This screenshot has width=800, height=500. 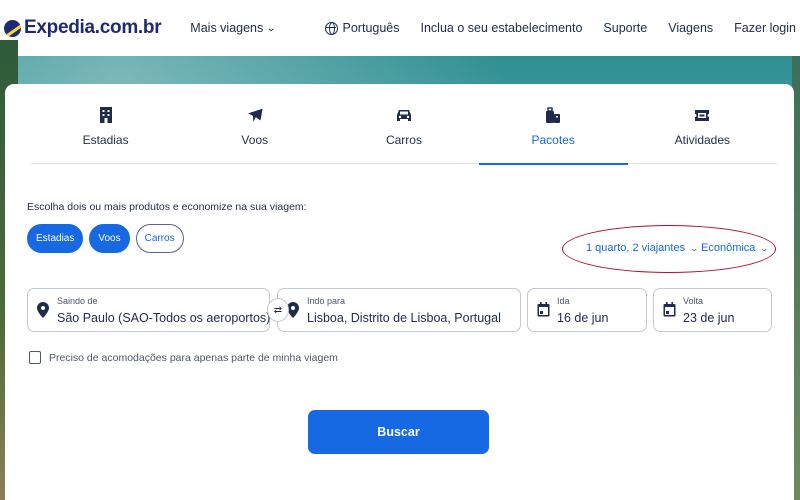 I want to click on package-icon, so click(x=553, y=115).